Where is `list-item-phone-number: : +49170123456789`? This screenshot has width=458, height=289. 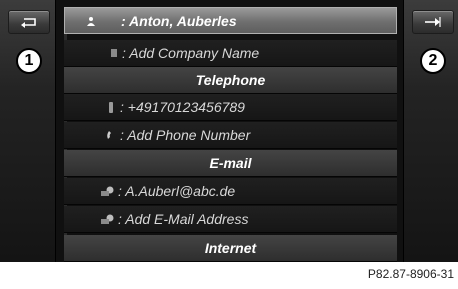 list-item-phone-number: : +49170123456789 is located at coordinates (230, 107).